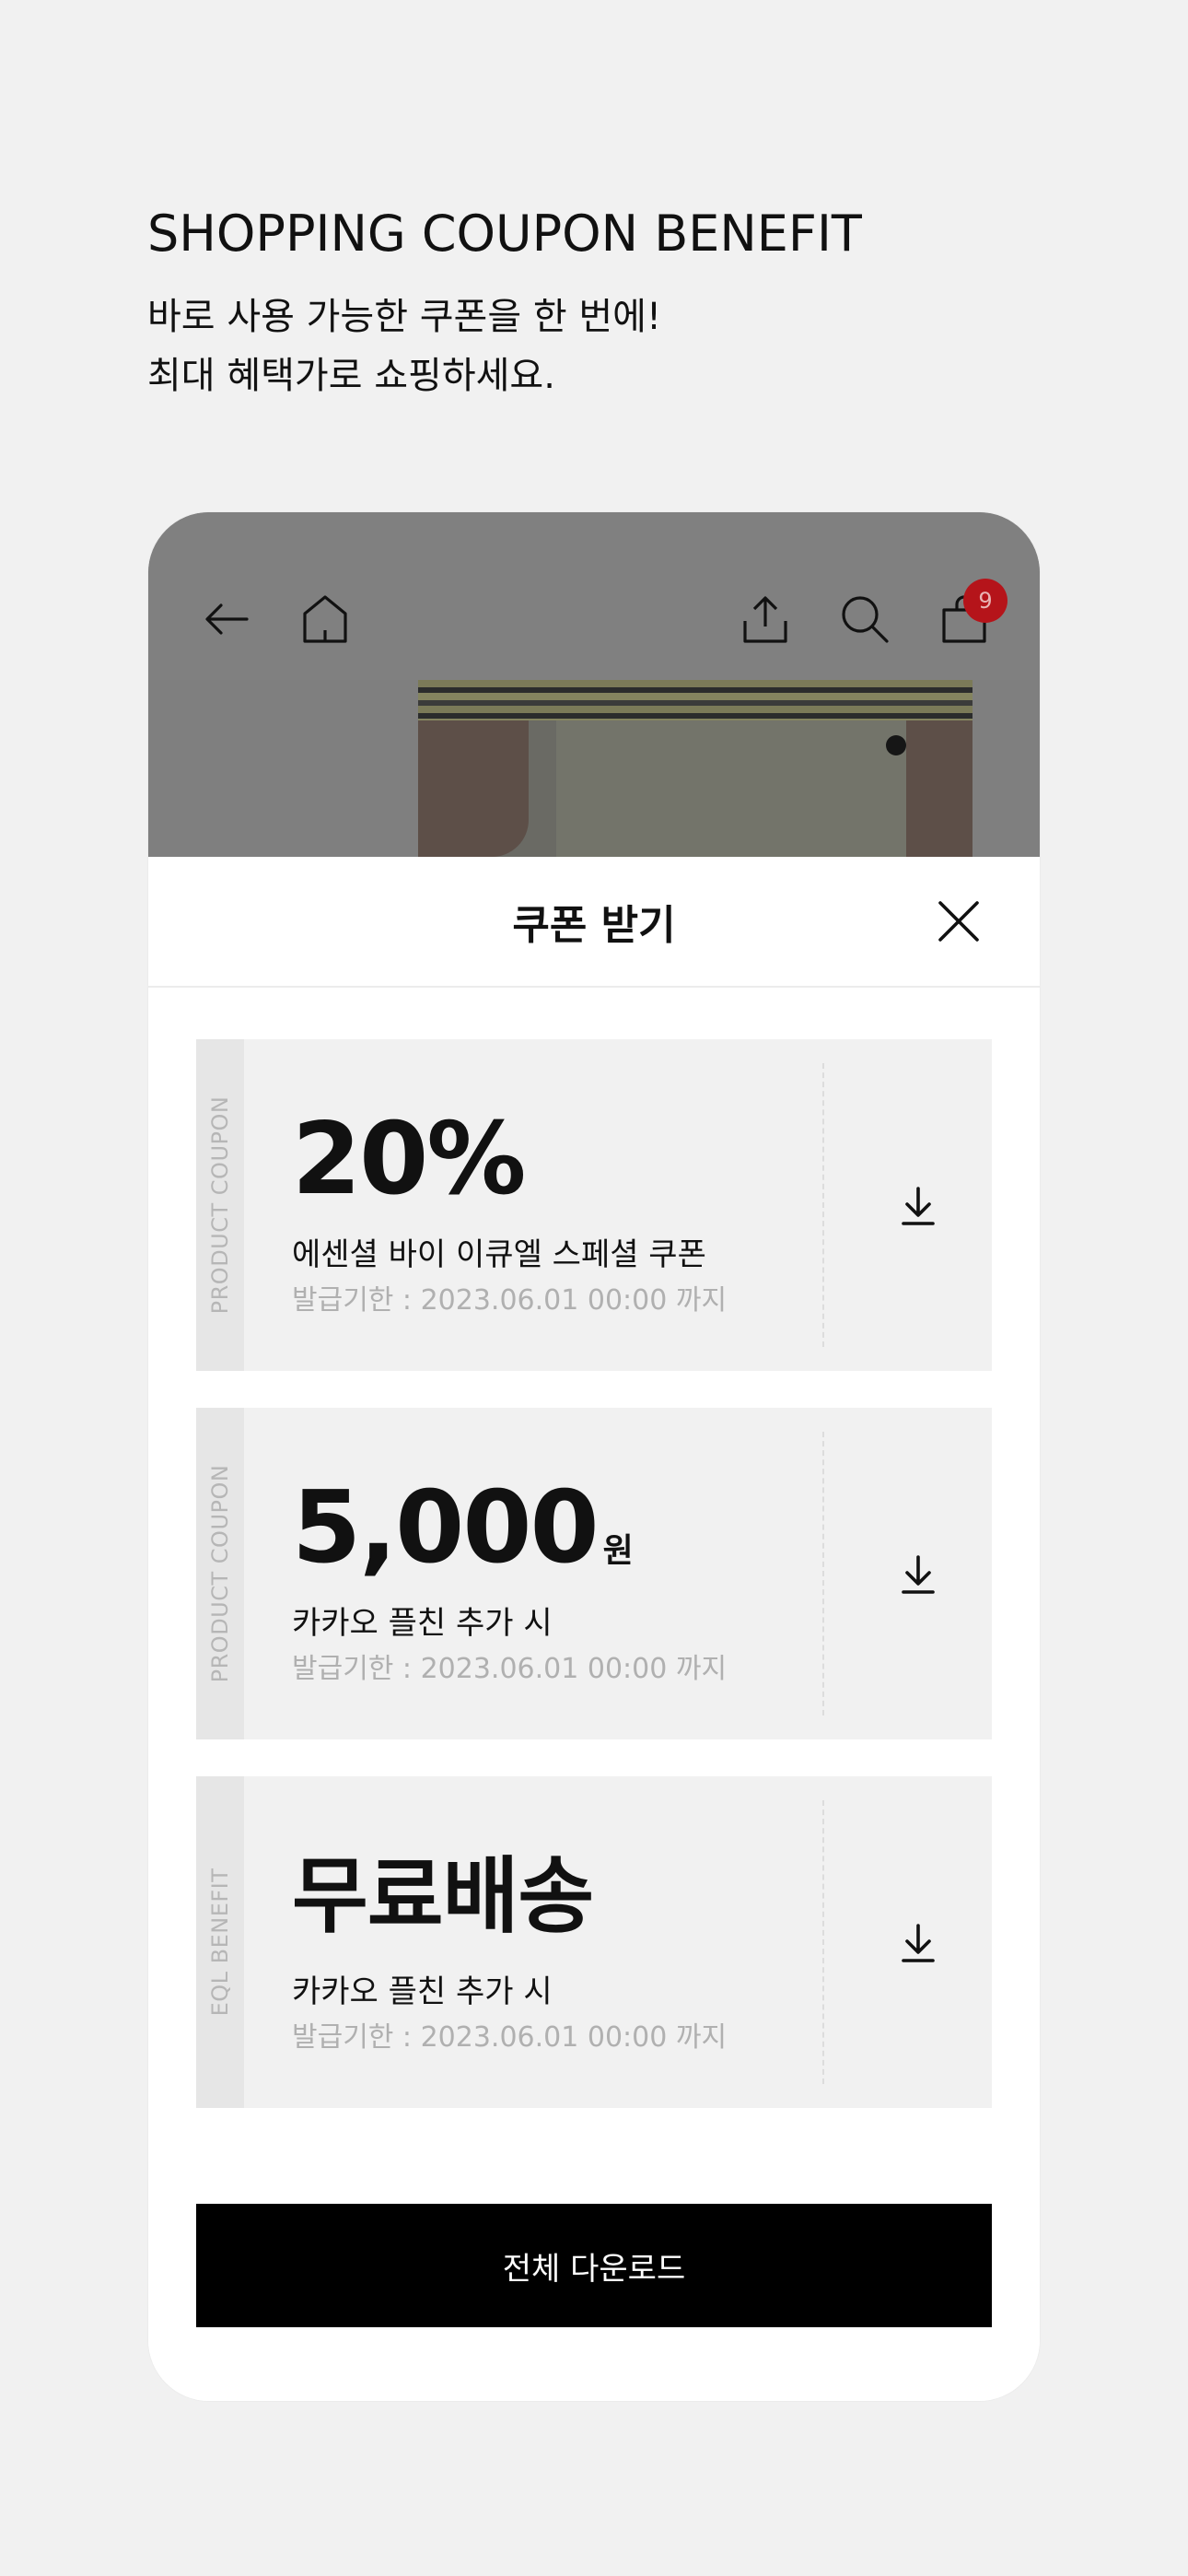 This screenshot has width=1188, height=2576. I want to click on share-icon, so click(765, 619).